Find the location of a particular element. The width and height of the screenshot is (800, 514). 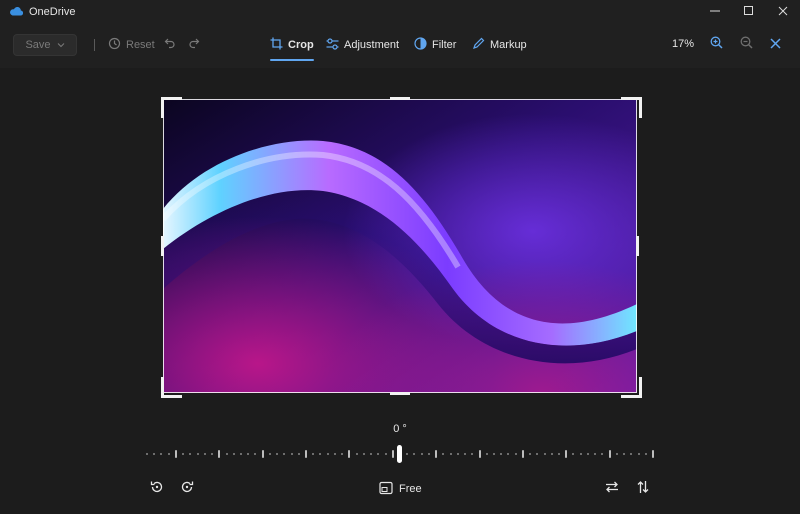

close-editor-button is located at coordinates (775, 45).